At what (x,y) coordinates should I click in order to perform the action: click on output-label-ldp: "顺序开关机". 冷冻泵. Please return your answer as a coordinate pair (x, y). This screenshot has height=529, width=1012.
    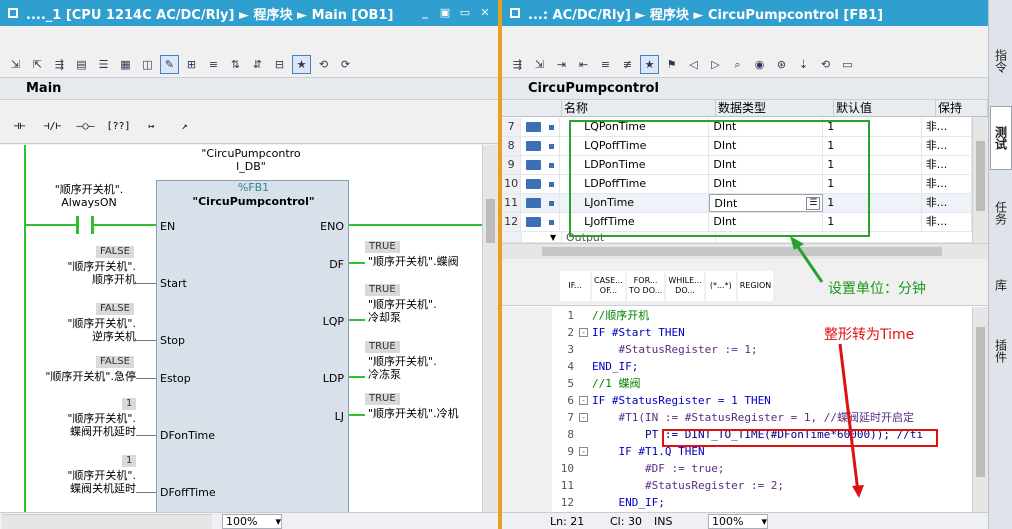
    Looking at the image, I should click on (402, 368).